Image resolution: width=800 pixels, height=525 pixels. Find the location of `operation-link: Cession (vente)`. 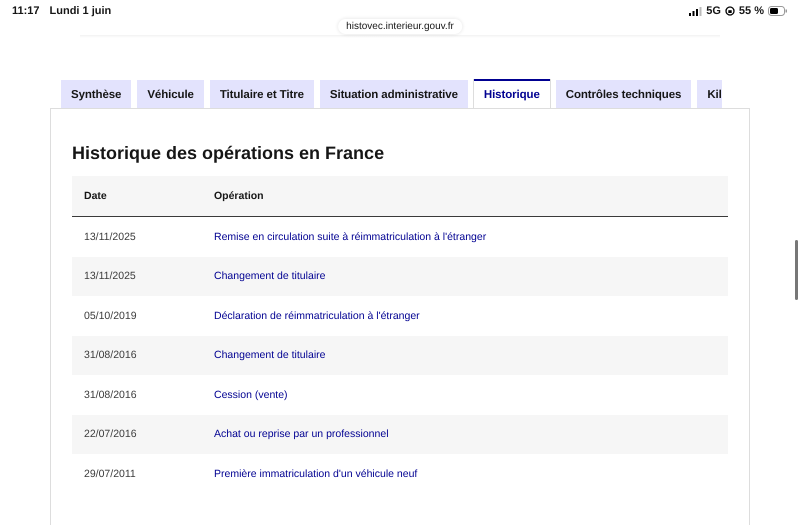

operation-link: Cession (vente) is located at coordinates (251, 394).